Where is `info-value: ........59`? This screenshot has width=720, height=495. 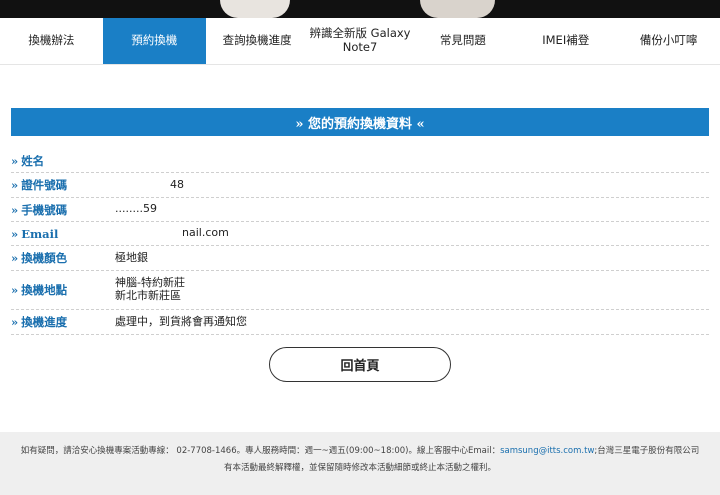
info-value: ........59 is located at coordinates (136, 209).